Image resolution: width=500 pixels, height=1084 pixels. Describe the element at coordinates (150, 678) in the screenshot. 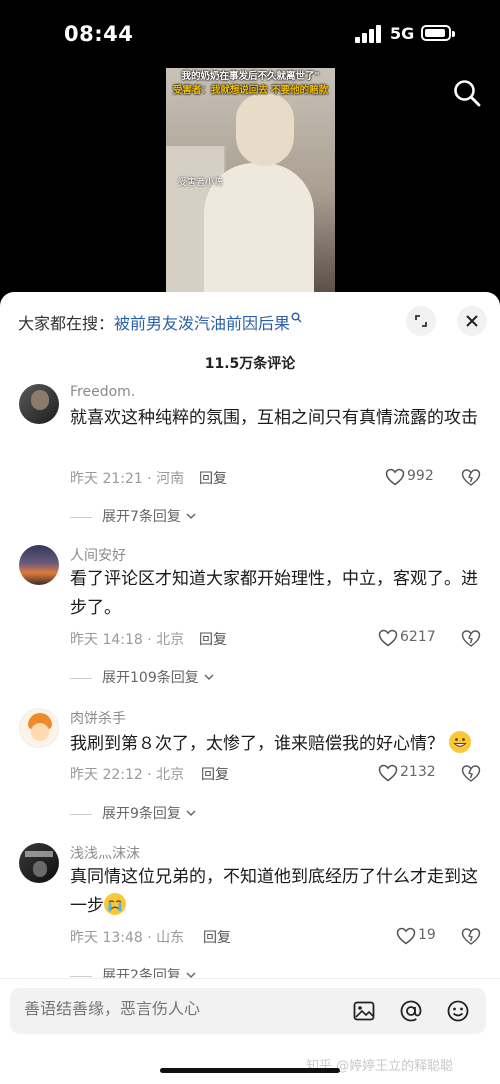

I see `expand-replies-label: 展开109条回复` at that location.